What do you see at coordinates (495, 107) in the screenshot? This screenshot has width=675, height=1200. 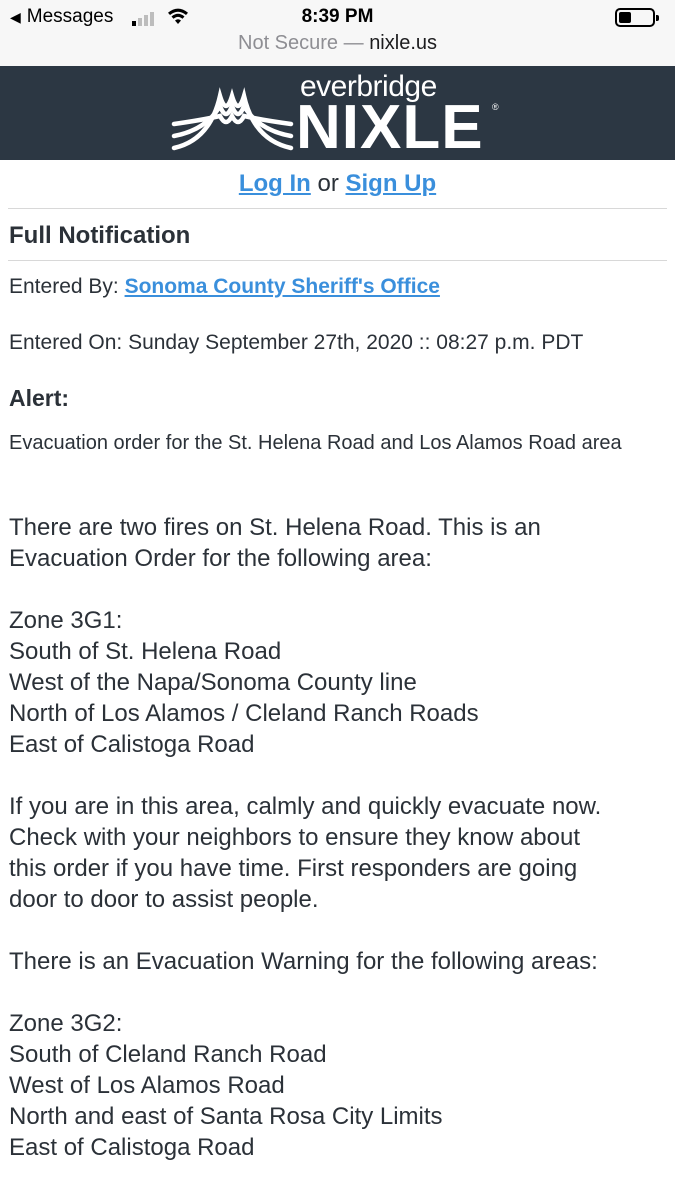 I see `registered-mark-icon: ®` at bounding box center [495, 107].